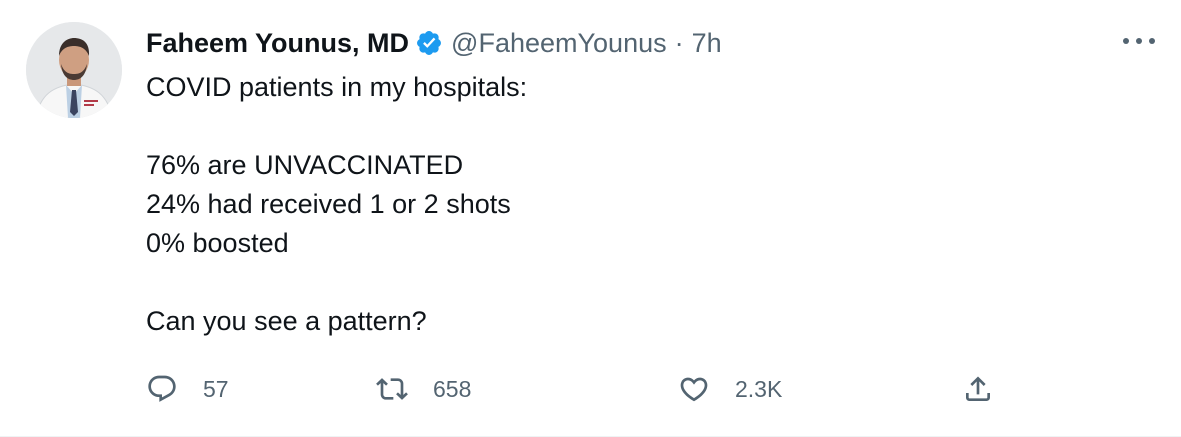 The height and width of the screenshot is (437, 1181). What do you see at coordinates (217, 243) in the screenshot?
I see `tweet-line: 0% boosted` at bounding box center [217, 243].